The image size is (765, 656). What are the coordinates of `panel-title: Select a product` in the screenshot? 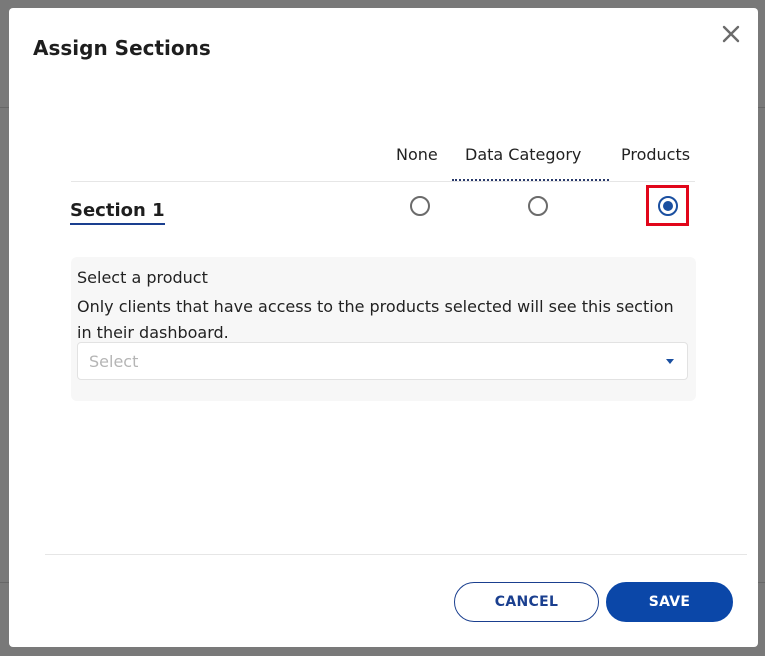 It's located at (142, 277).